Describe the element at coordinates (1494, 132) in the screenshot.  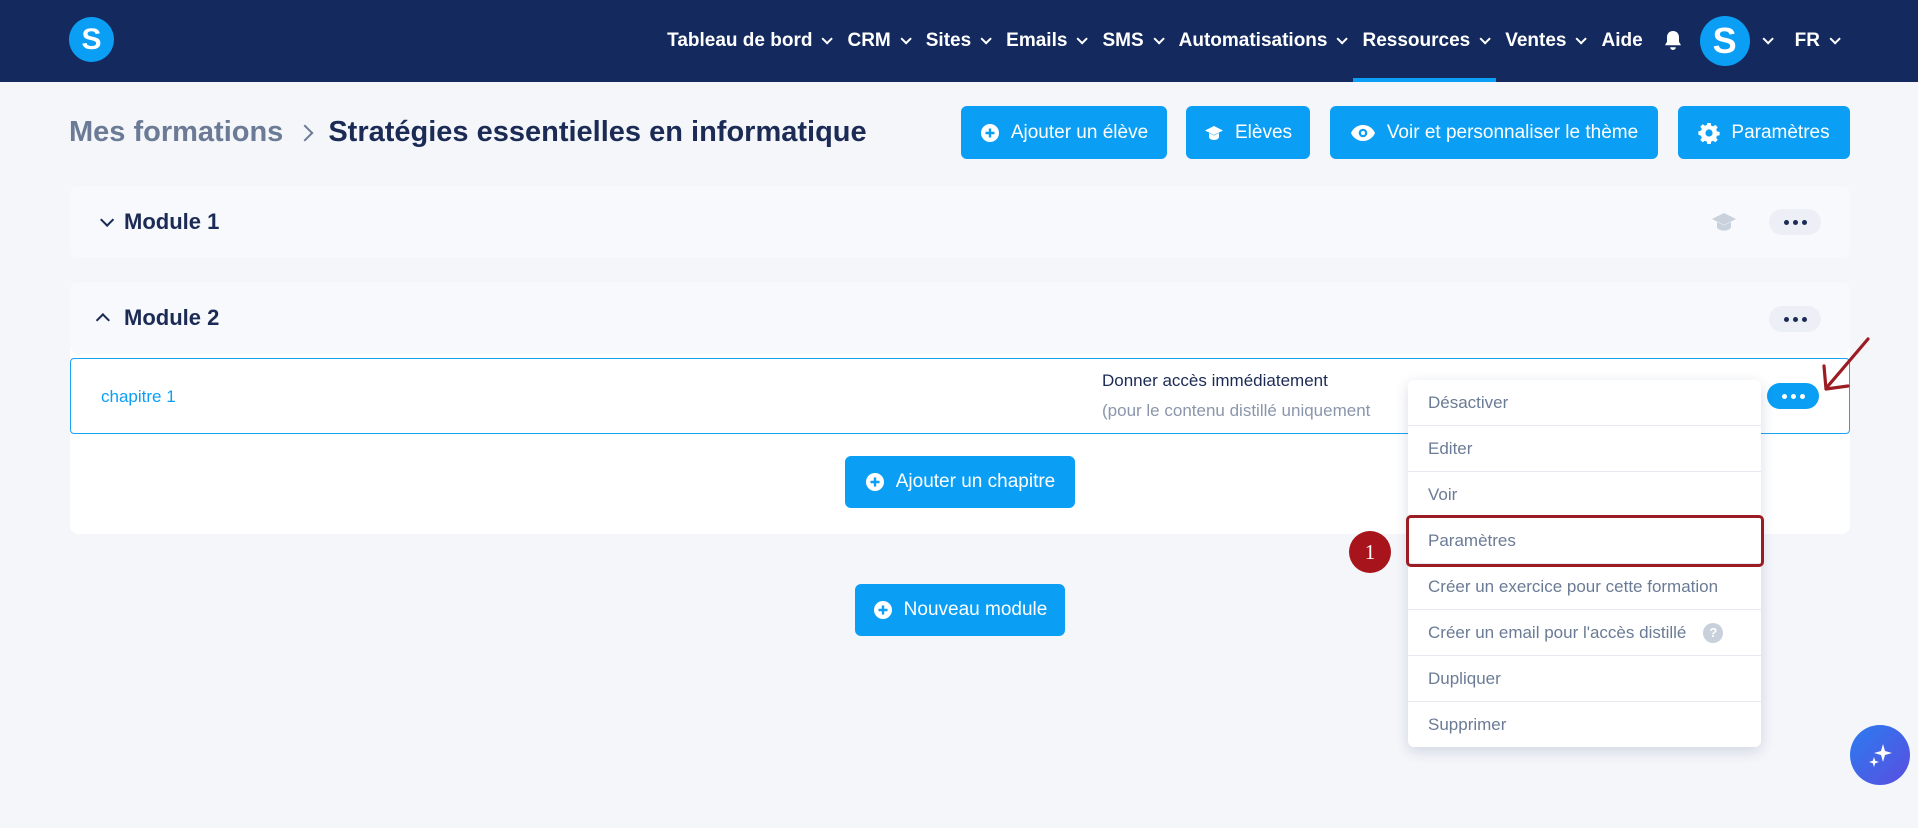
I see `view-theme-button: Voir et personnaliser le thème` at that location.